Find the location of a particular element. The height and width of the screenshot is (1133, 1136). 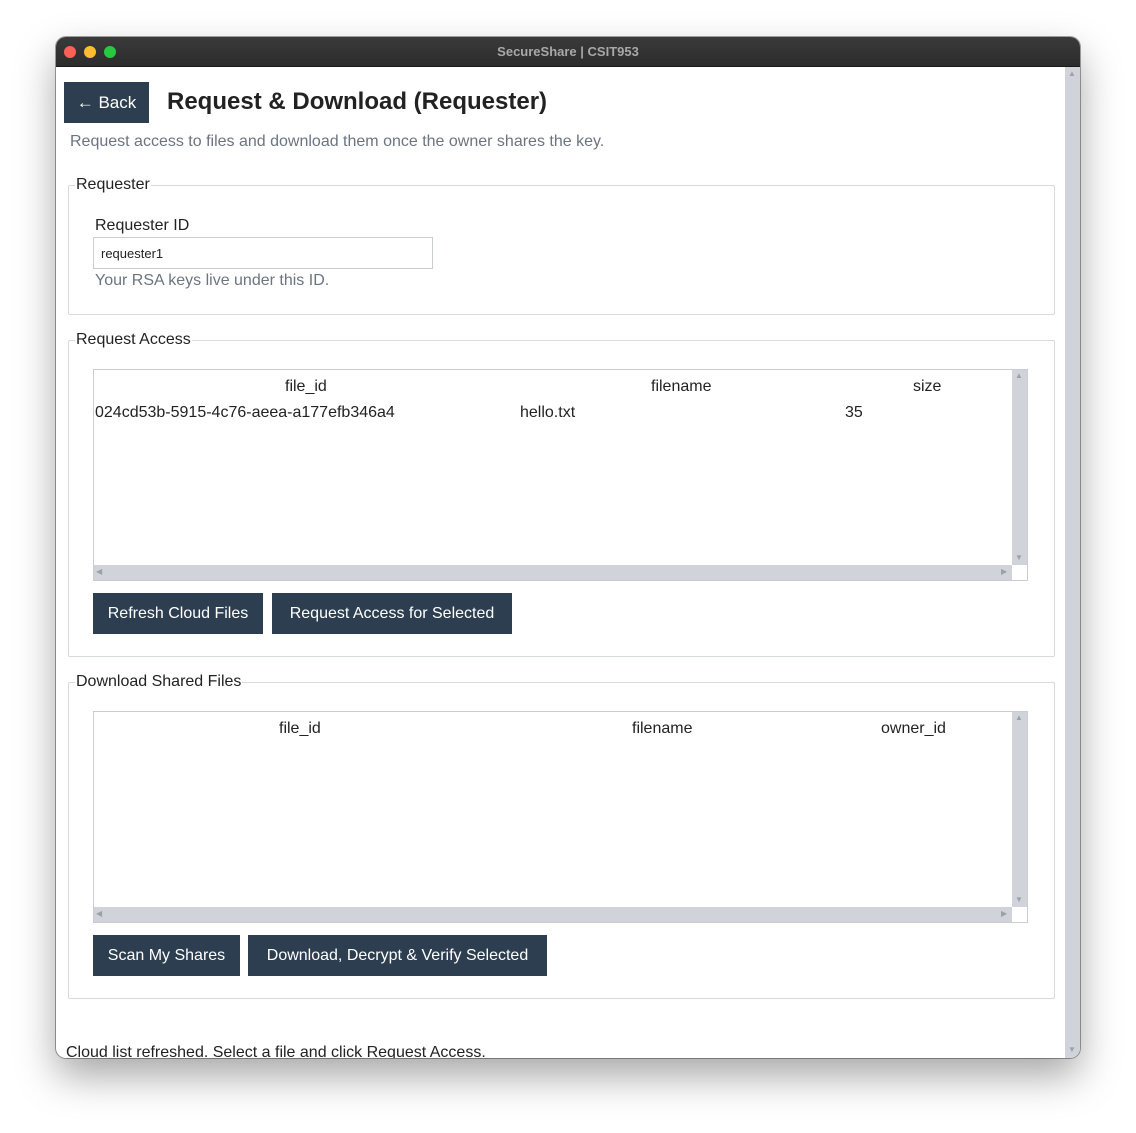

window-title: SecureShare | CSIT953 is located at coordinates (568, 51).